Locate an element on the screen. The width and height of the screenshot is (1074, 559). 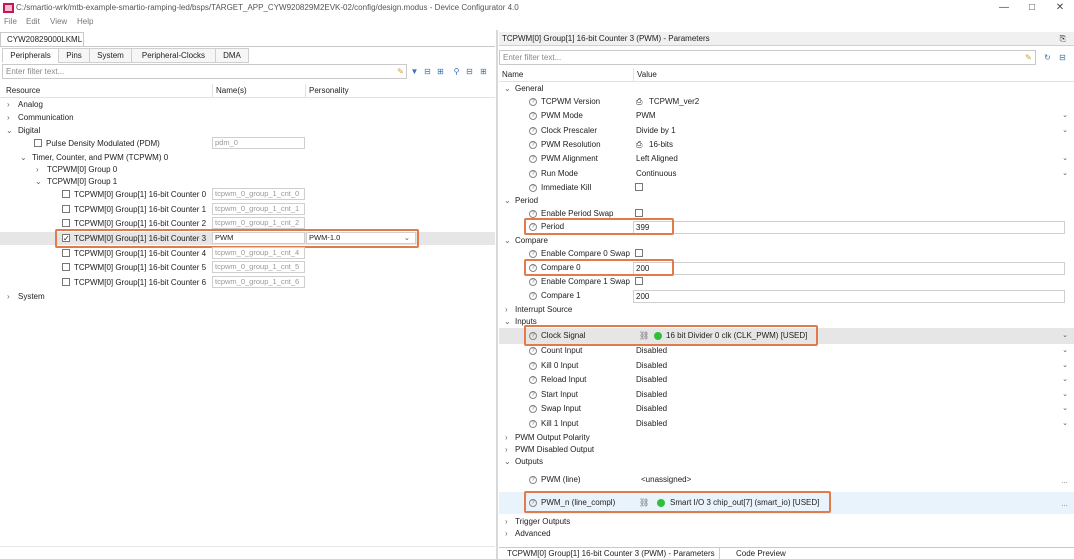
pin-icon: ⎘ is located at coordinates (1063, 39).